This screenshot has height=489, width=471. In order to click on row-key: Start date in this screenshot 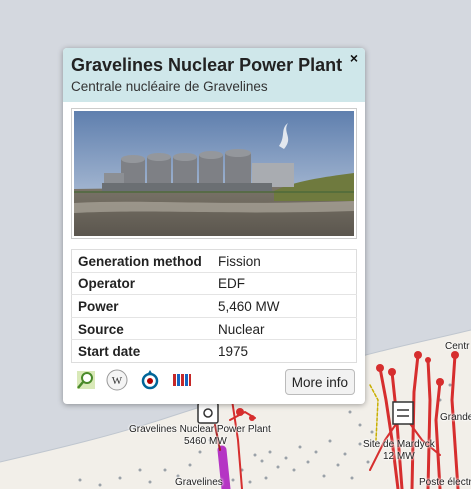, I will do `click(141, 351)`.